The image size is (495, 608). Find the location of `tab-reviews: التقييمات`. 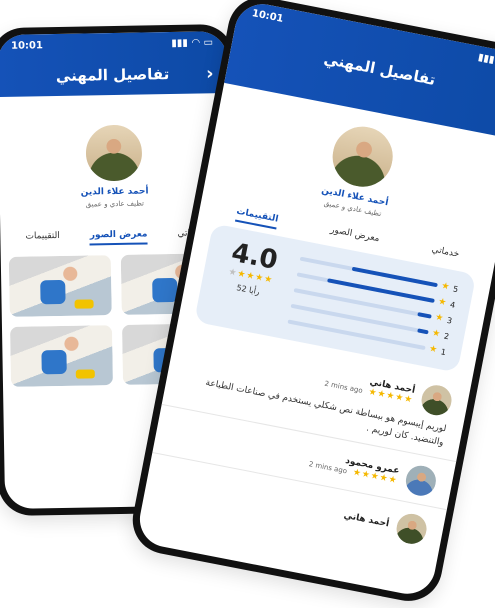

tab-reviews: التقييمات is located at coordinates (42, 239).